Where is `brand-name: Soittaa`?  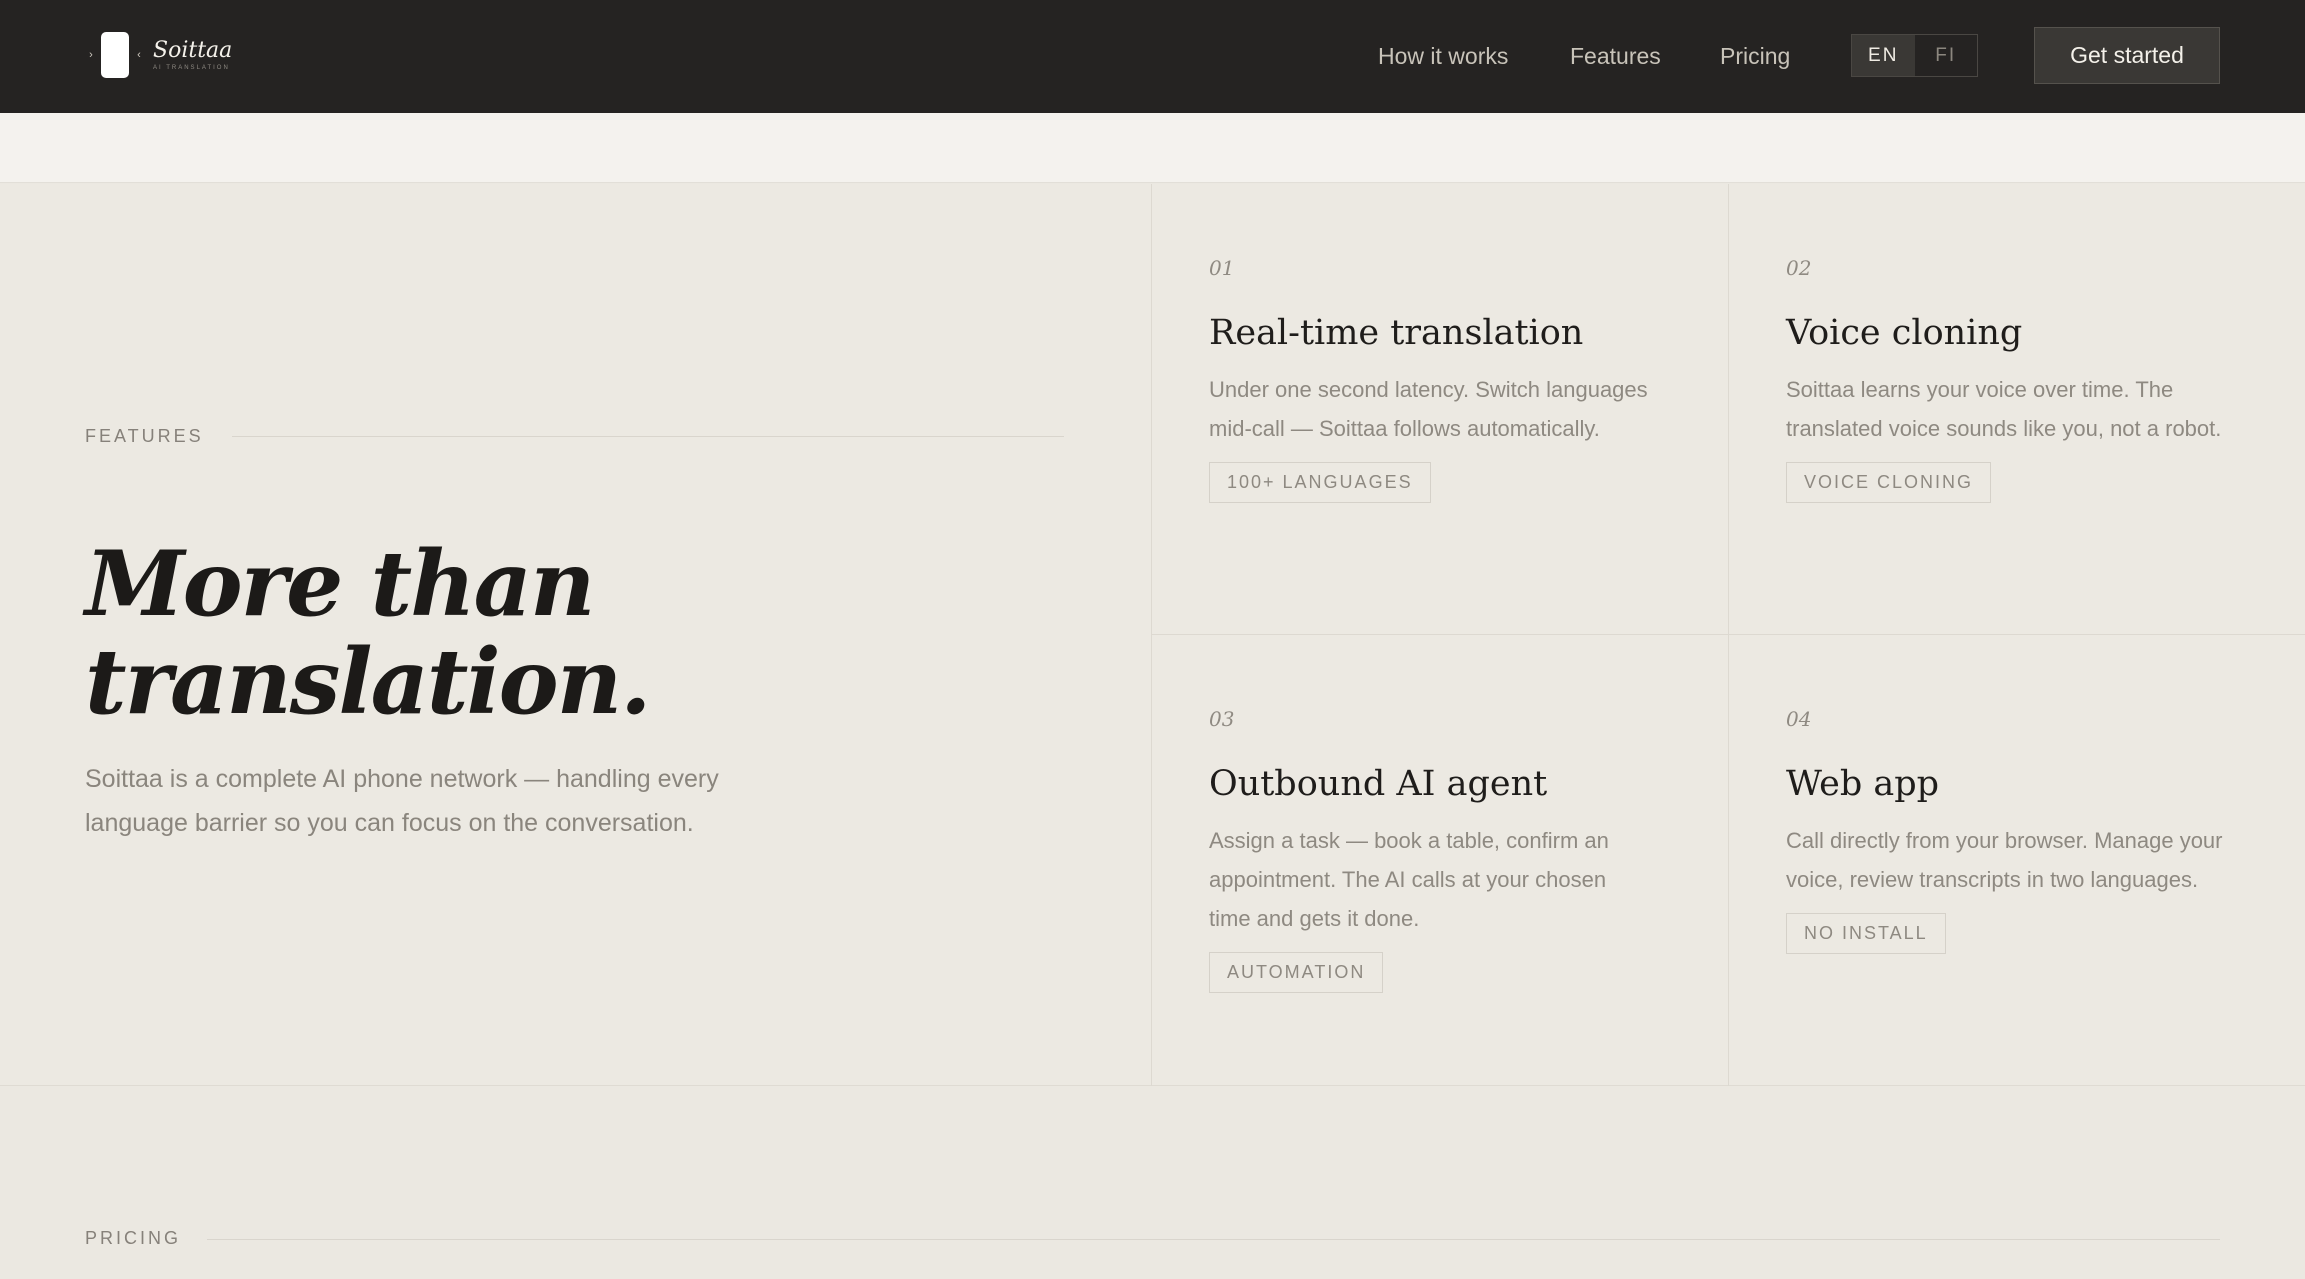
brand-name: Soittaa is located at coordinates (193, 50).